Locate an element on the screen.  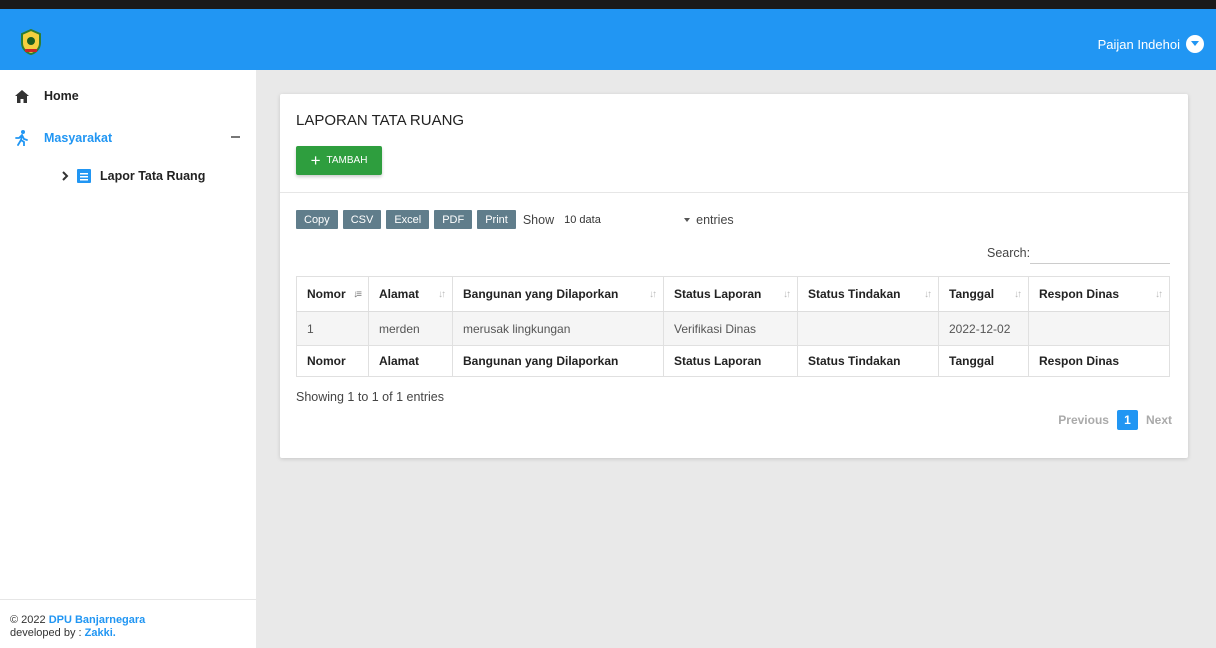
chevron-right-icon is located at coordinates (65, 176).